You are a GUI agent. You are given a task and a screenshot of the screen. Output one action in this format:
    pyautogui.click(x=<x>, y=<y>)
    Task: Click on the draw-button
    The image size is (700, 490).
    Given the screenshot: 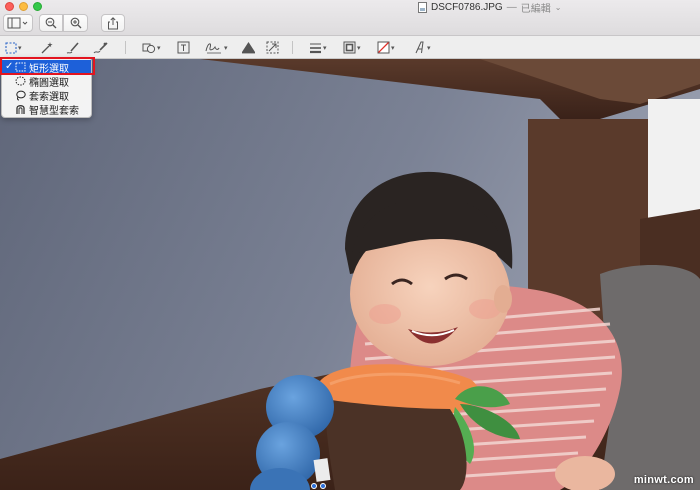 What is the action you would take?
    pyautogui.click(x=101, y=47)
    